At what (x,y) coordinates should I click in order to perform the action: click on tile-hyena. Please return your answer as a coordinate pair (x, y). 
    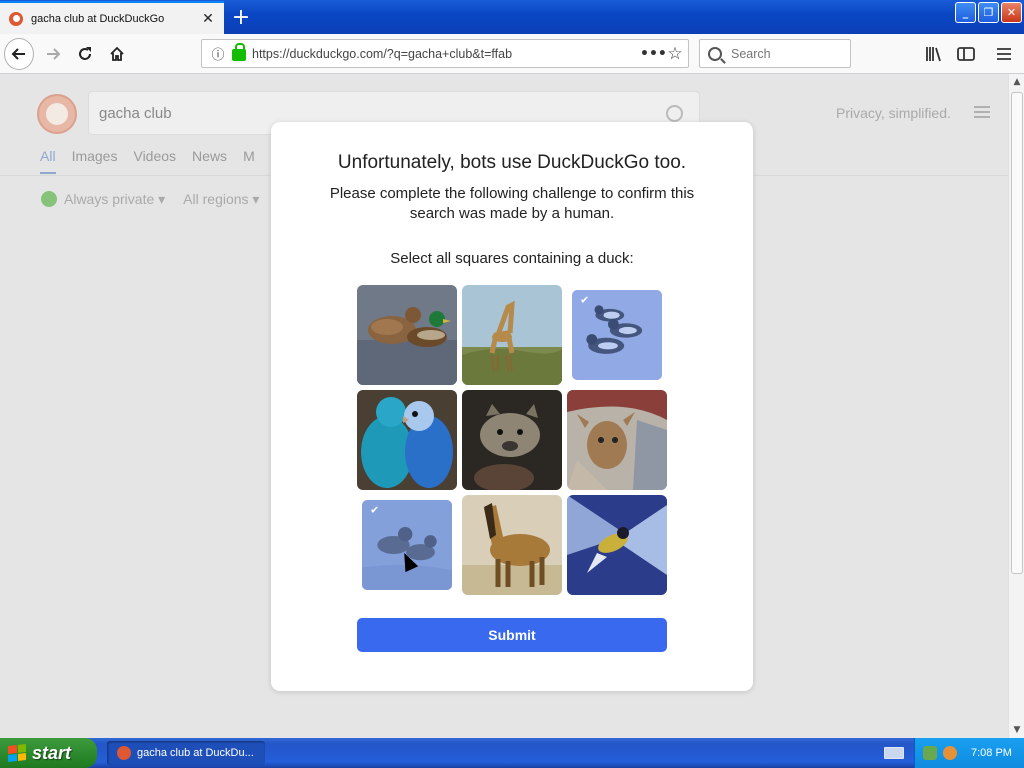
    Looking at the image, I should click on (512, 440).